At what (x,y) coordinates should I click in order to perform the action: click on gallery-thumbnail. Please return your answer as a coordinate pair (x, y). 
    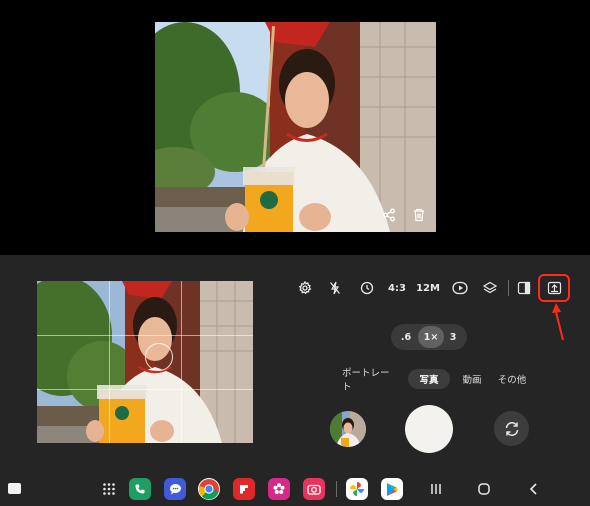
    Looking at the image, I should click on (348, 429).